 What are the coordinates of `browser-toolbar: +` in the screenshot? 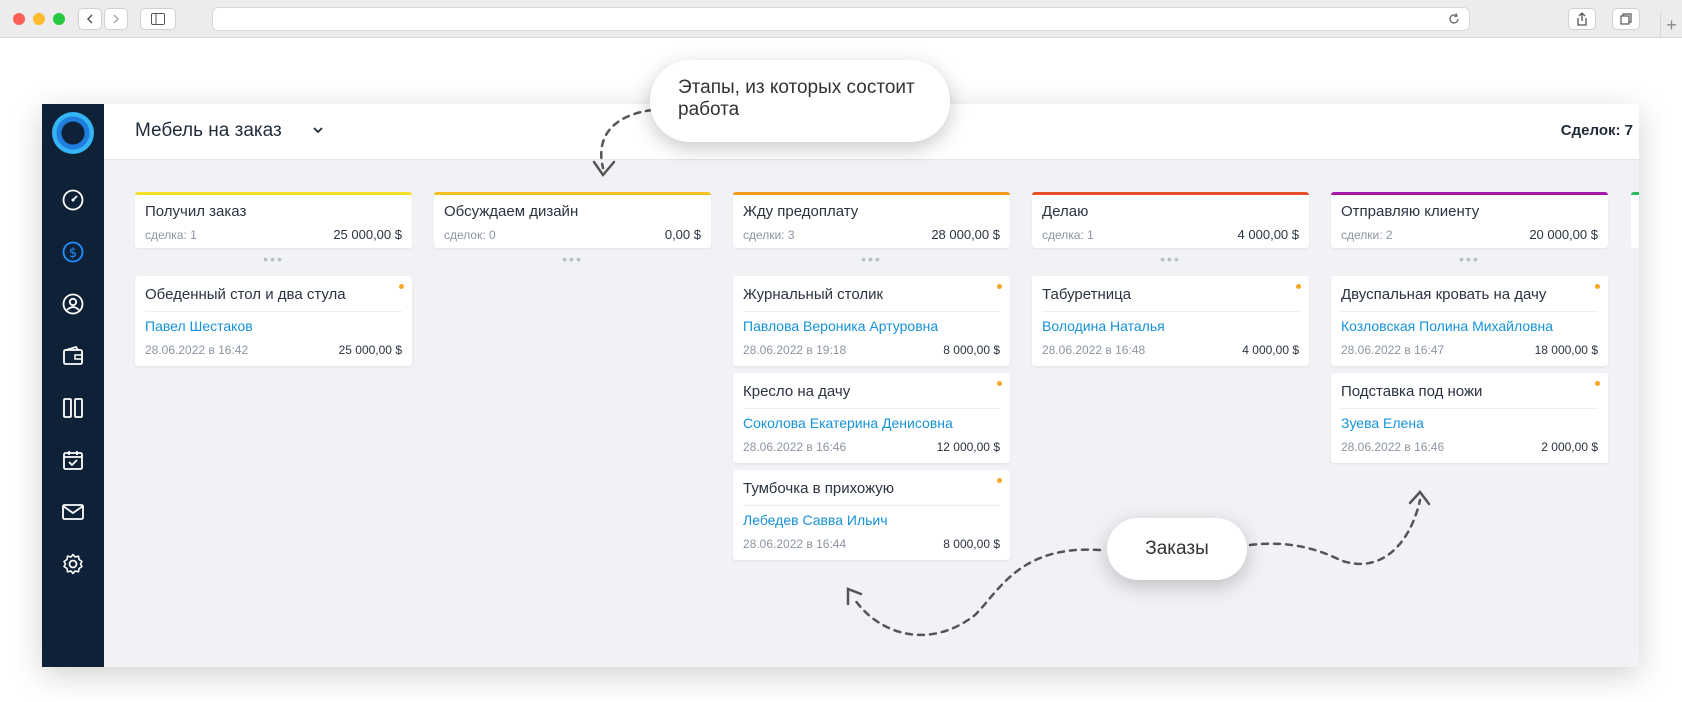 It's located at (841, 19).